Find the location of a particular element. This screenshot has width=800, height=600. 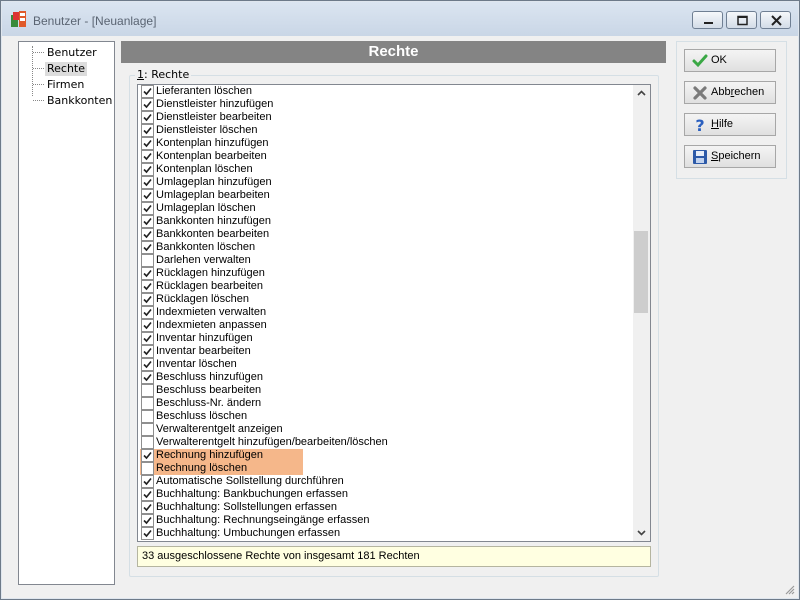

help-icon: ? is located at coordinates (699, 125).